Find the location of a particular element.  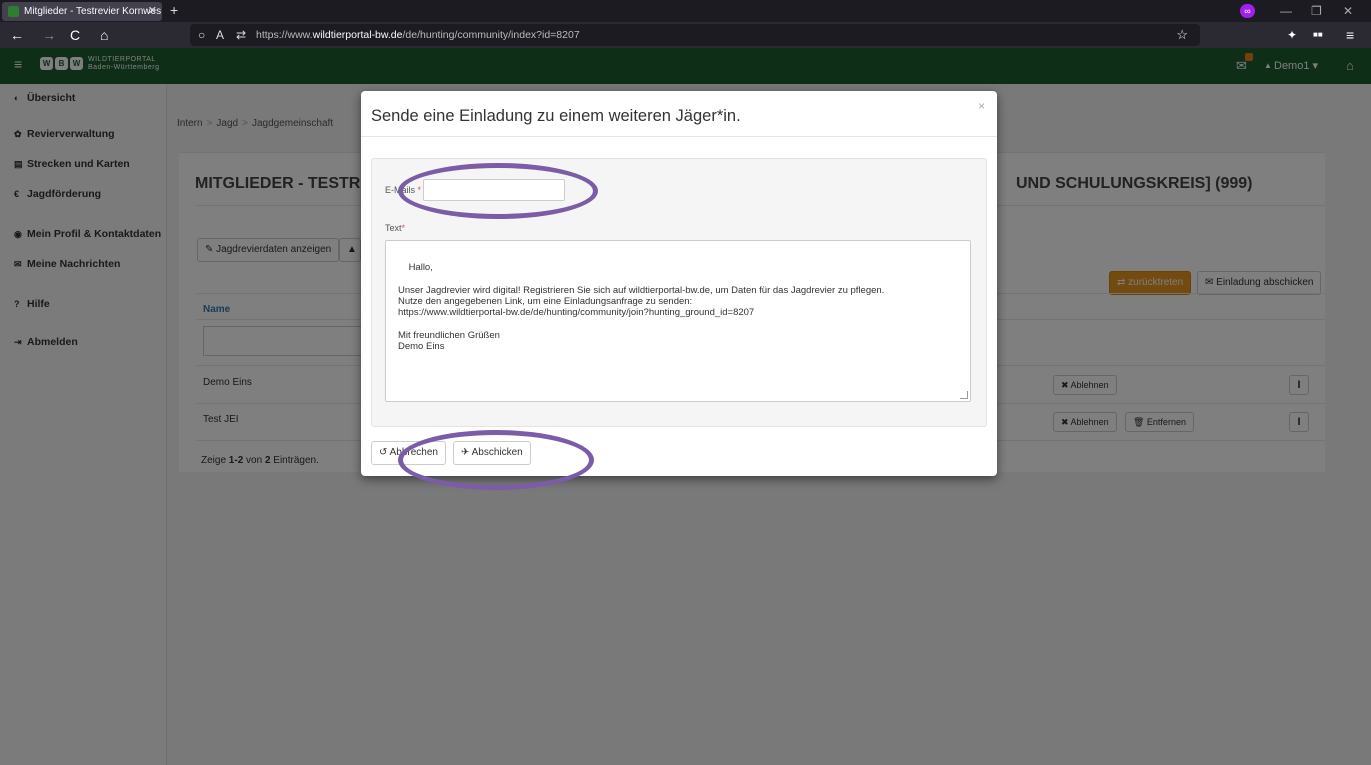

window-close-icon: ✕ is located at coordinates (1348, 11).